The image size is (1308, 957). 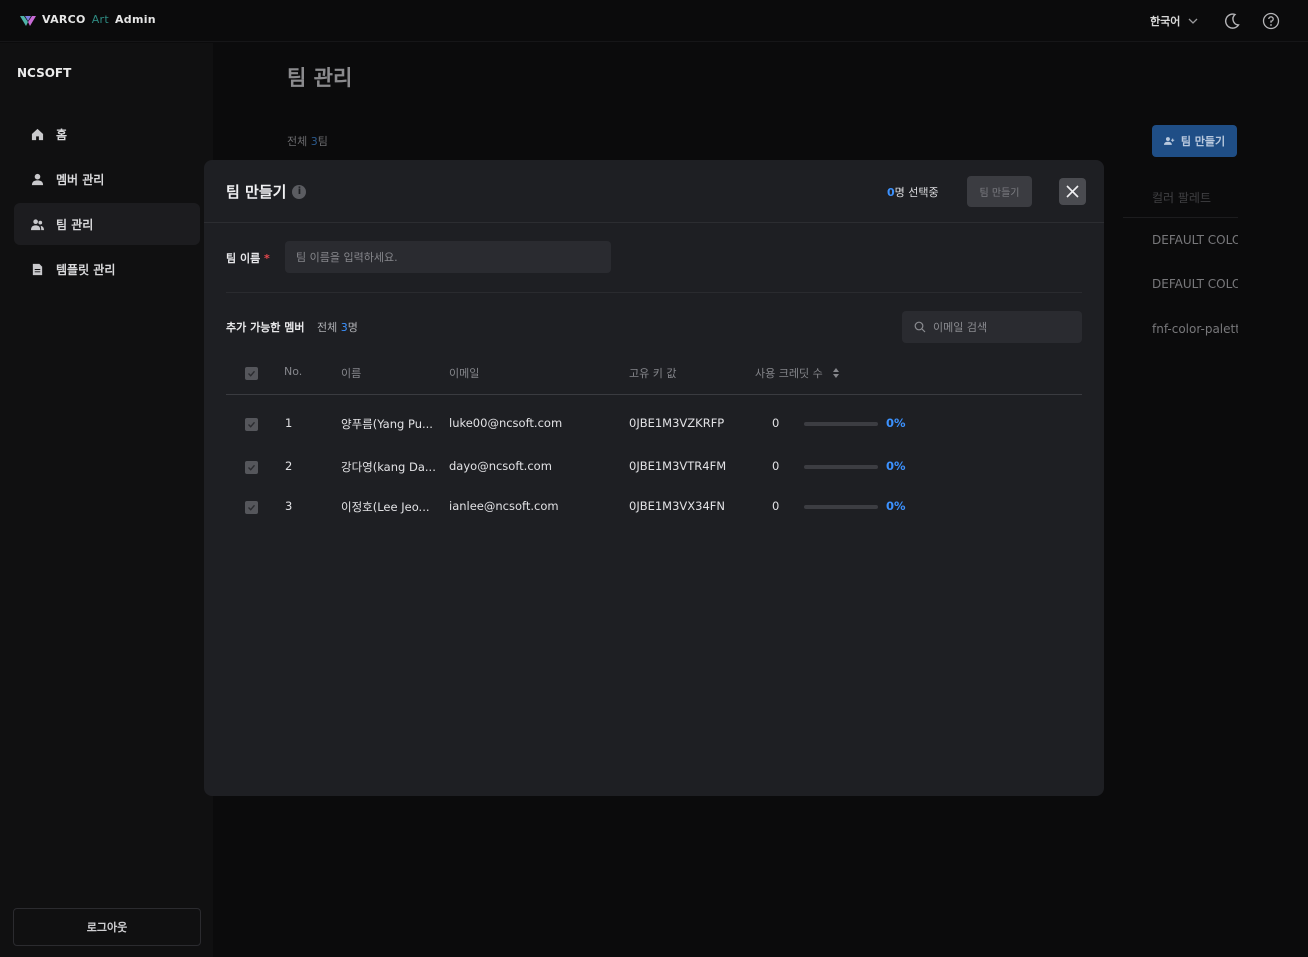 I want to click on create-team-label: 팀 만들기, so click(x=1203, y=141).